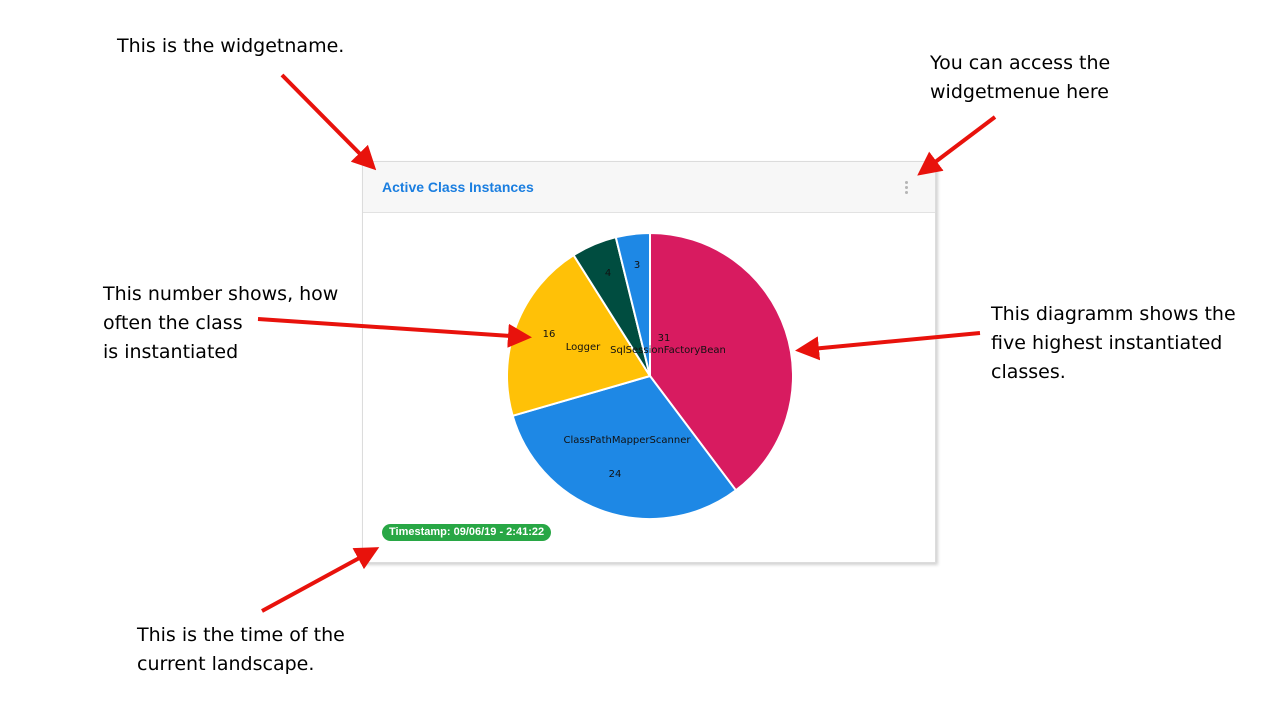 The image size is (1280, 720). What do you see at coordinates (649, 187) in the screenshot?
I see `widget-header: Active Class Instances` at bounding box center [649, 187].